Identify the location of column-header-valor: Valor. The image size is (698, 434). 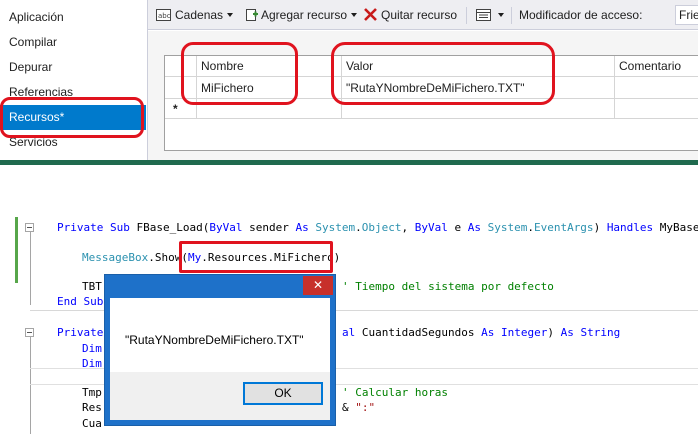
(478, 66).